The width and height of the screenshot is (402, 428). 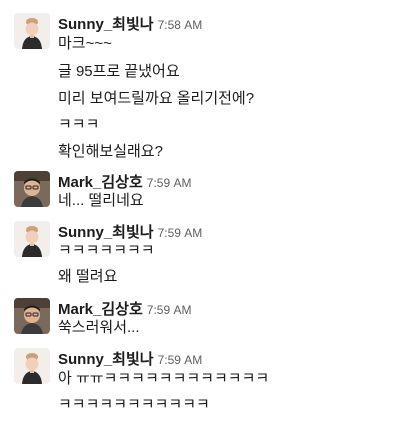 What do you see at coordinates (156, 98) in the screenshot?
I see `message-text: 미리 보여드릴까요 올리기전에?` at bounding box center [156, 98].